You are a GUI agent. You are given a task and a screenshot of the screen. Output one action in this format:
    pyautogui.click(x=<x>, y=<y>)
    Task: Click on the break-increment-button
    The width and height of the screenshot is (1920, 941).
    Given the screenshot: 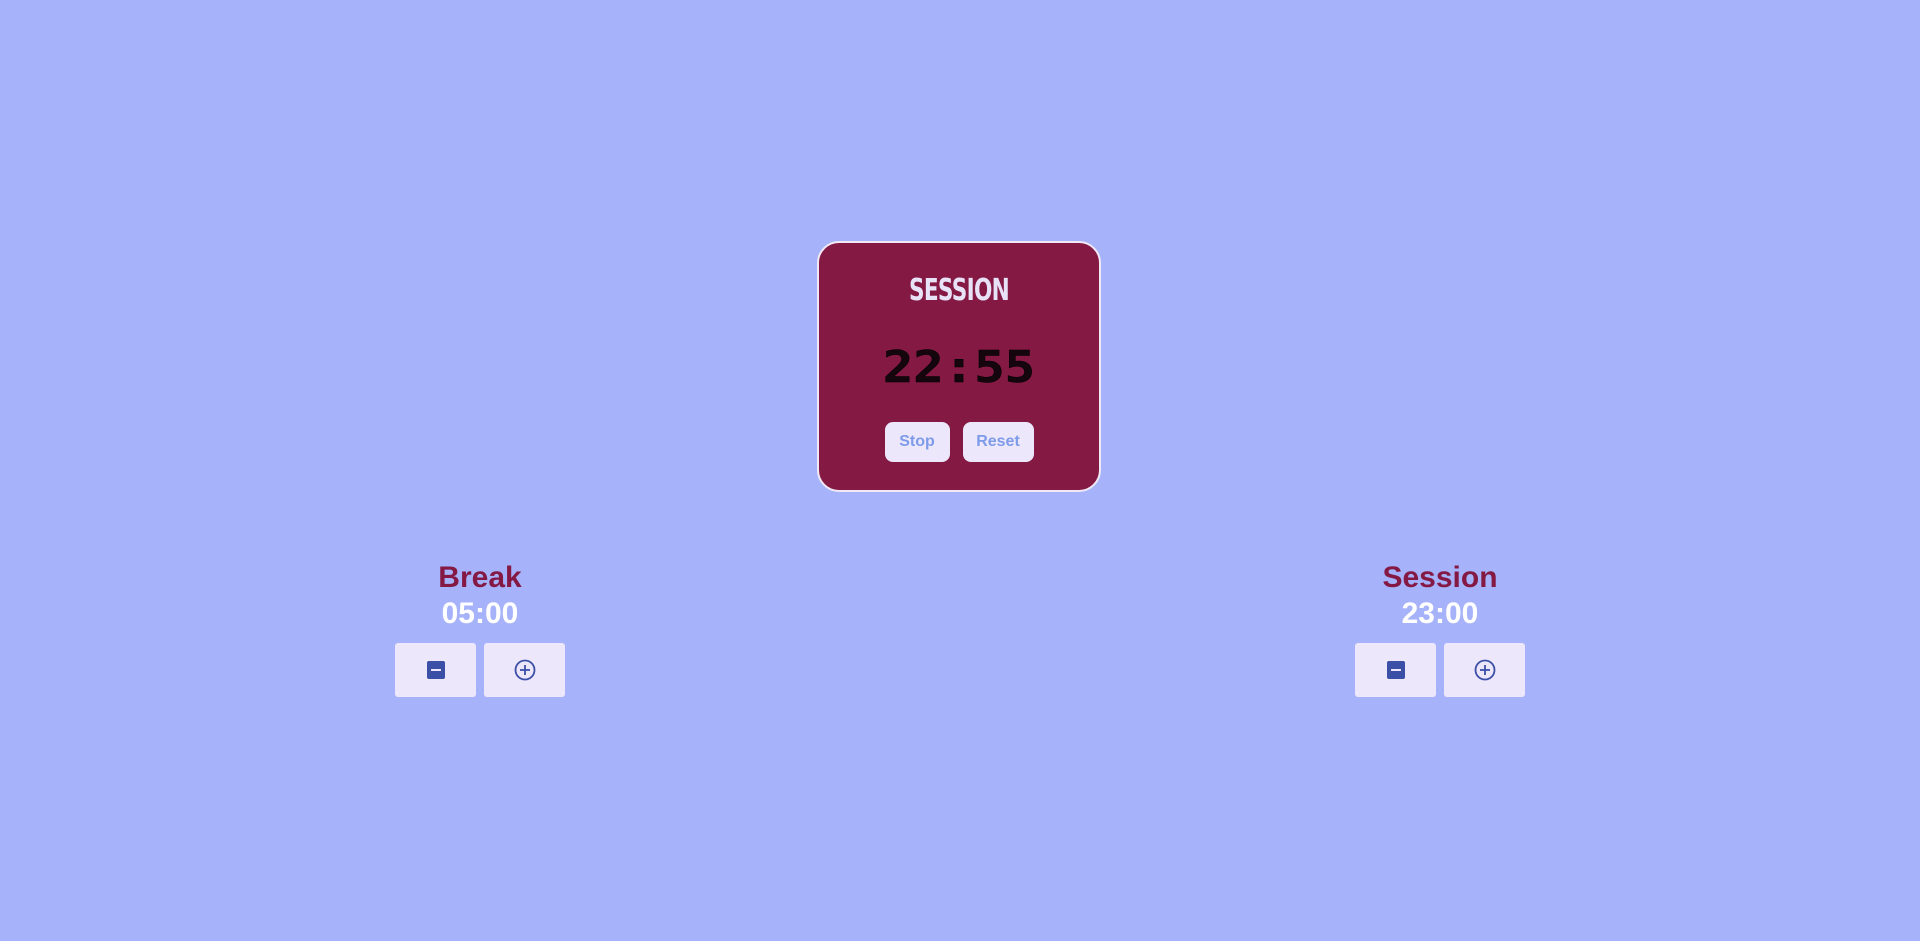 What is the action you would take?
    pyautogui.click(x=524, y=670)
    